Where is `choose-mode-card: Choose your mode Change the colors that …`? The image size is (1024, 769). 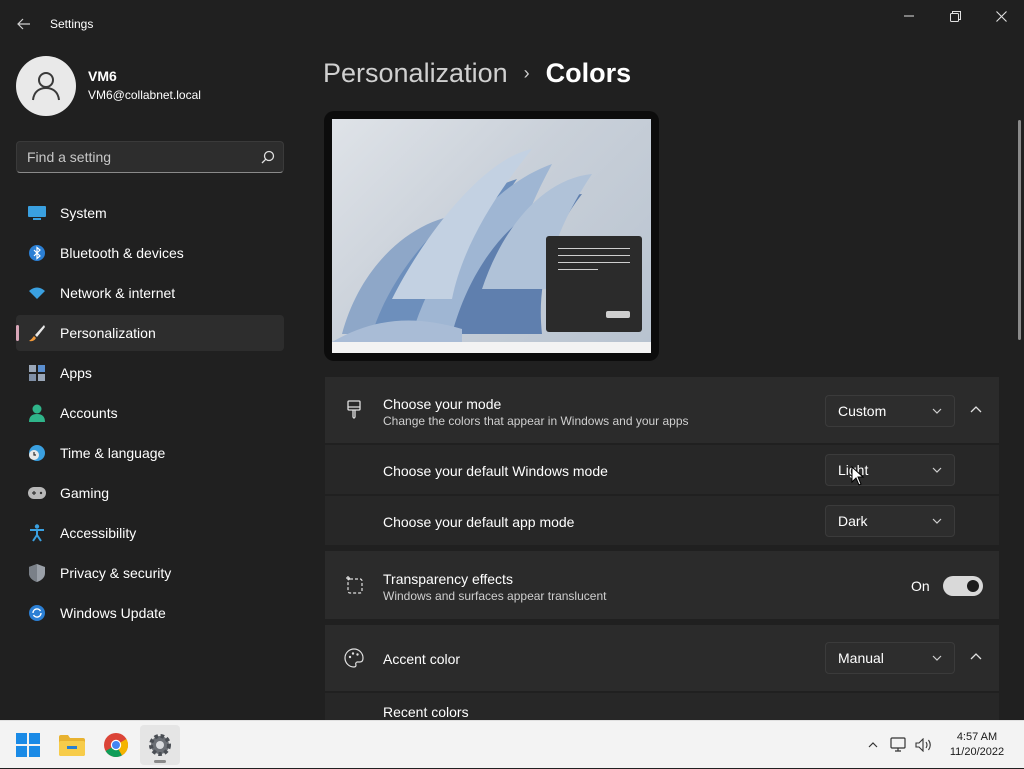
choose-mode-card: Choose your mode Change the colors that … is located at coordinates (662, 410).